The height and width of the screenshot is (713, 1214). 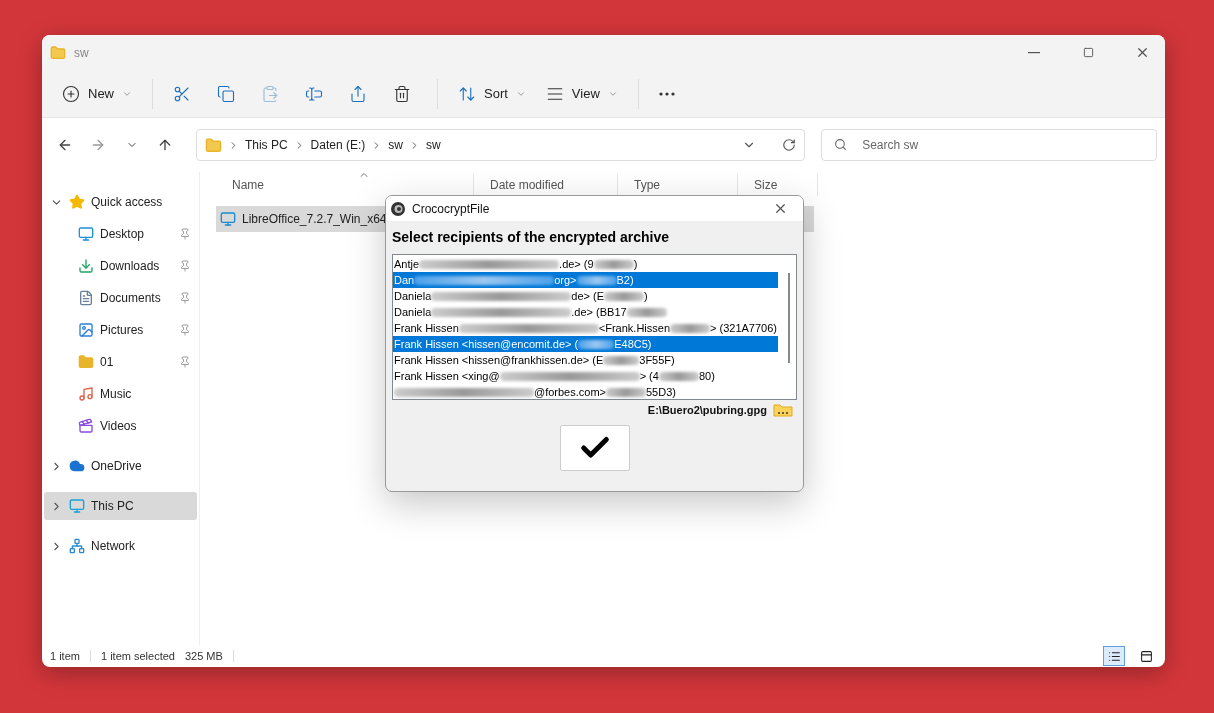 What do you see at coordinates (585, 296) in the screenshot?
I see `recipient-item: Daniela de> (E )` at bounding box center [585, 296].